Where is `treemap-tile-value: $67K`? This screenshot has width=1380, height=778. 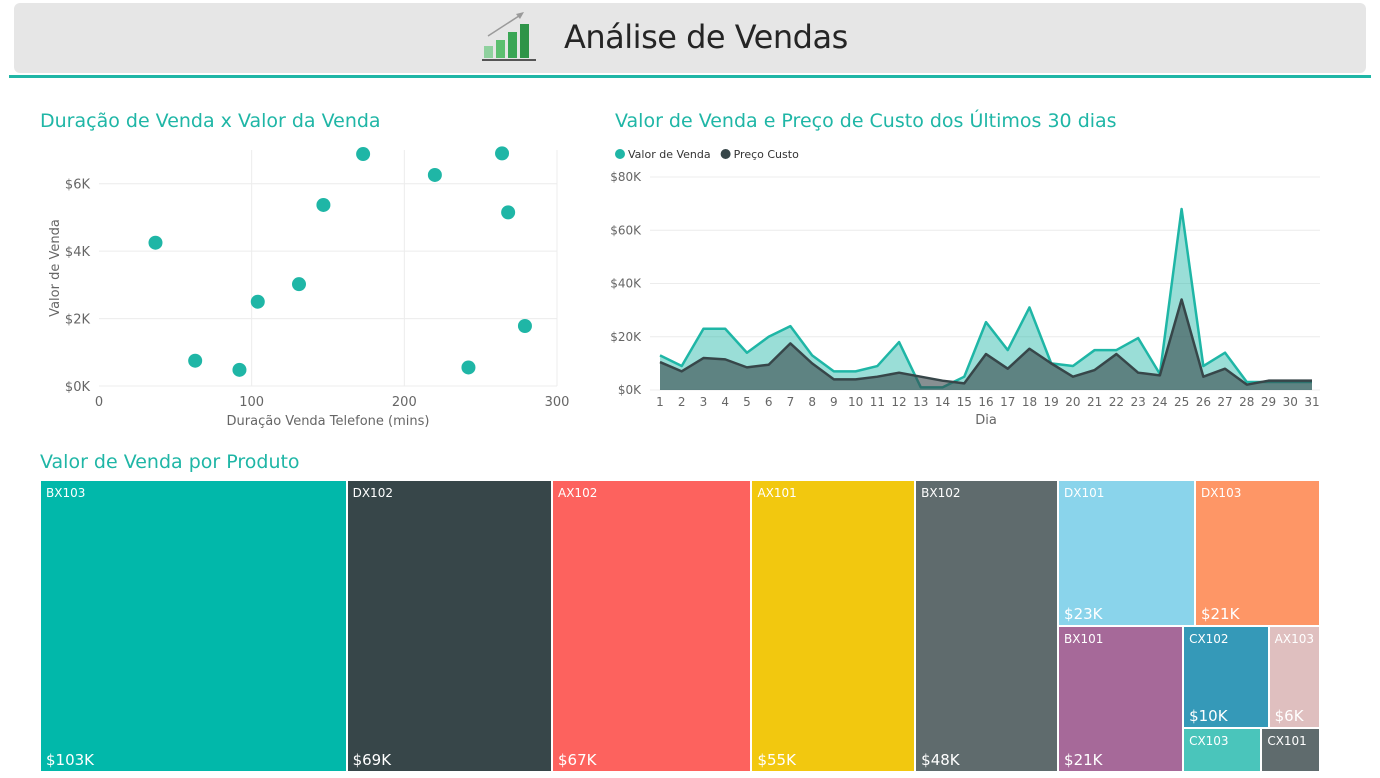 treemap-tile-value: $67K is located at coordinates (577, 760).